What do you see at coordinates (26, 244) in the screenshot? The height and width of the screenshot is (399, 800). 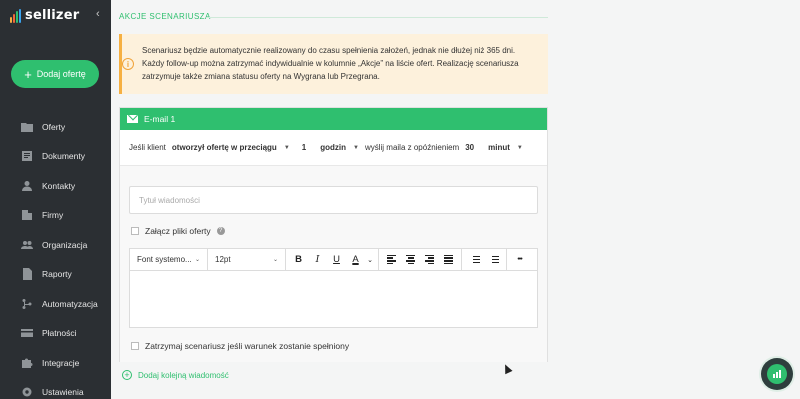 I see `people-icon` at bounding box center [26, 244].